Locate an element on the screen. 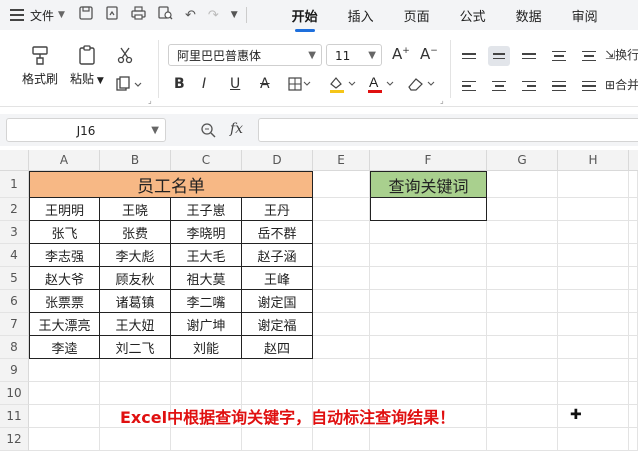  file-menu: 文件 ▼ is located at coordinates (47, 15).